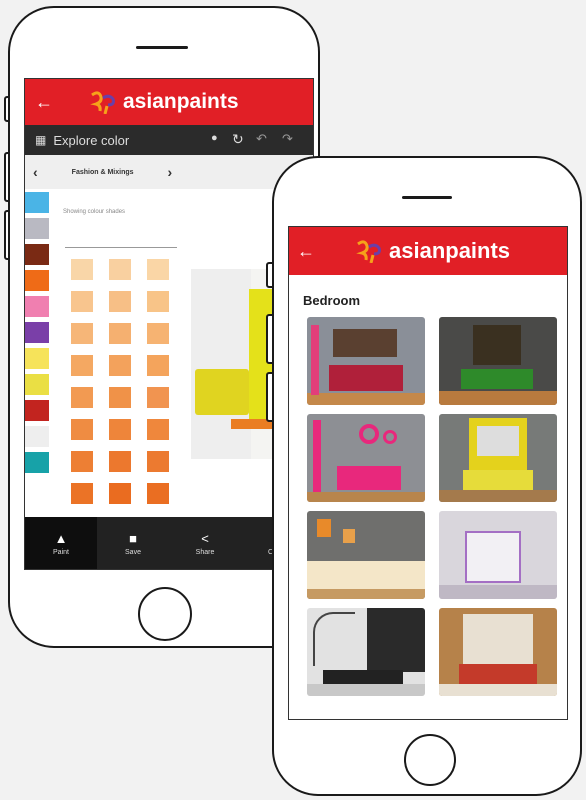 The width and height of the screenshot is (586, 800). I want to click on chevron-right-icon: ›, so click(170, 172).